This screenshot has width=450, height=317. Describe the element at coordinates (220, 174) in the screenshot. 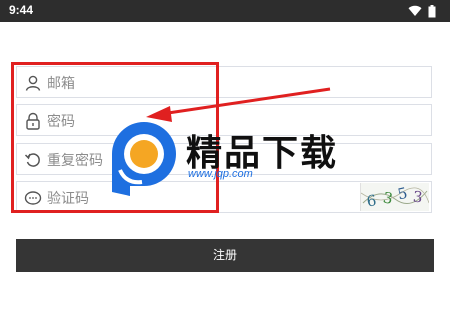

I see `watermark-url: www.jqp.com` at that location.